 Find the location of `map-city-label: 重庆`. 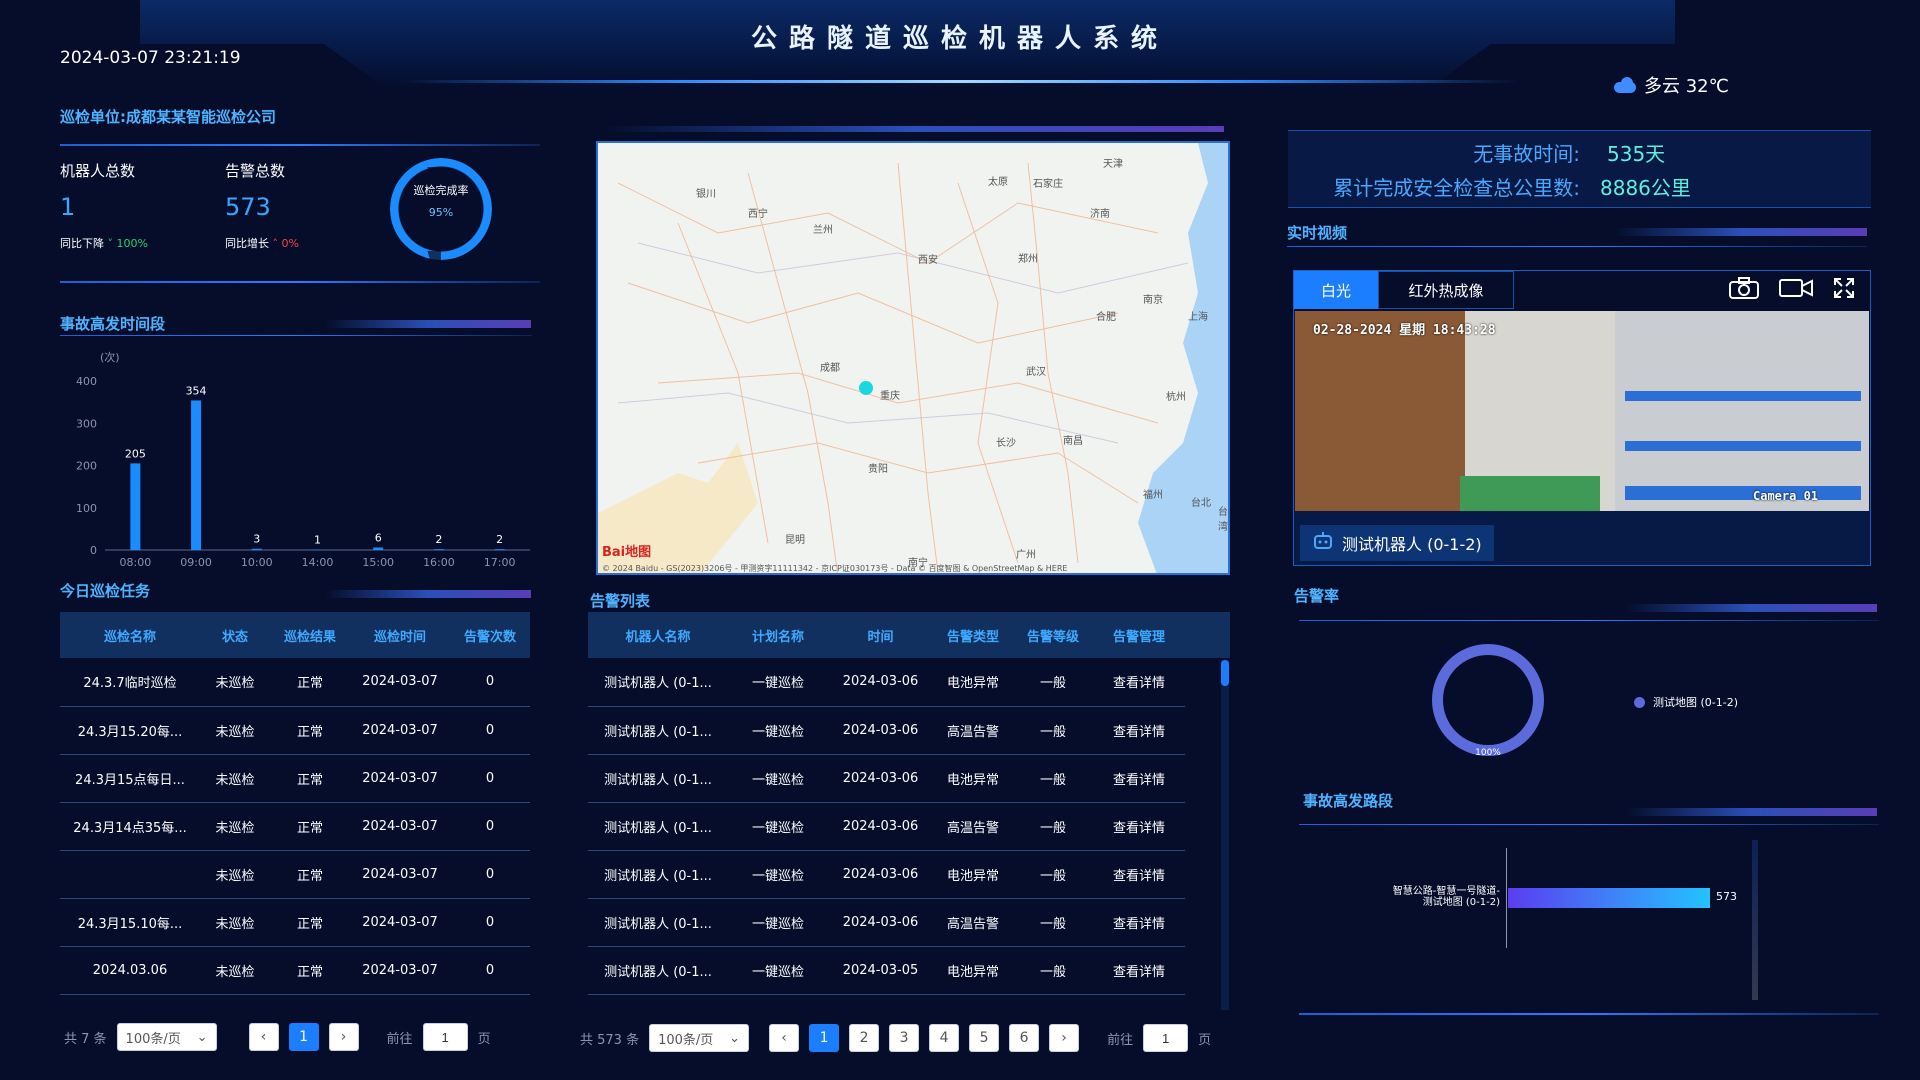

map-city-label: 重庆 is located at coordinates (890, 396).